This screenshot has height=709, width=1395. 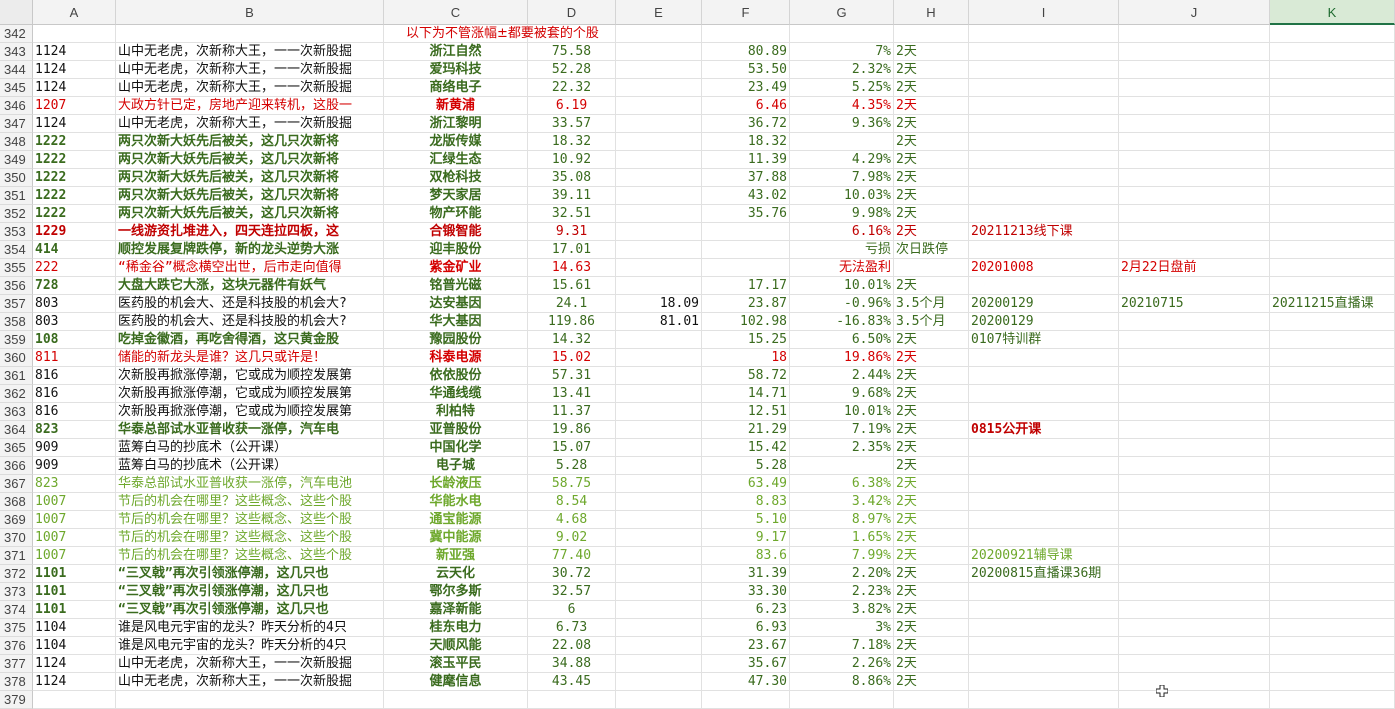 I want to click on cell-g: 10.03%, so click(x=842, y=196).